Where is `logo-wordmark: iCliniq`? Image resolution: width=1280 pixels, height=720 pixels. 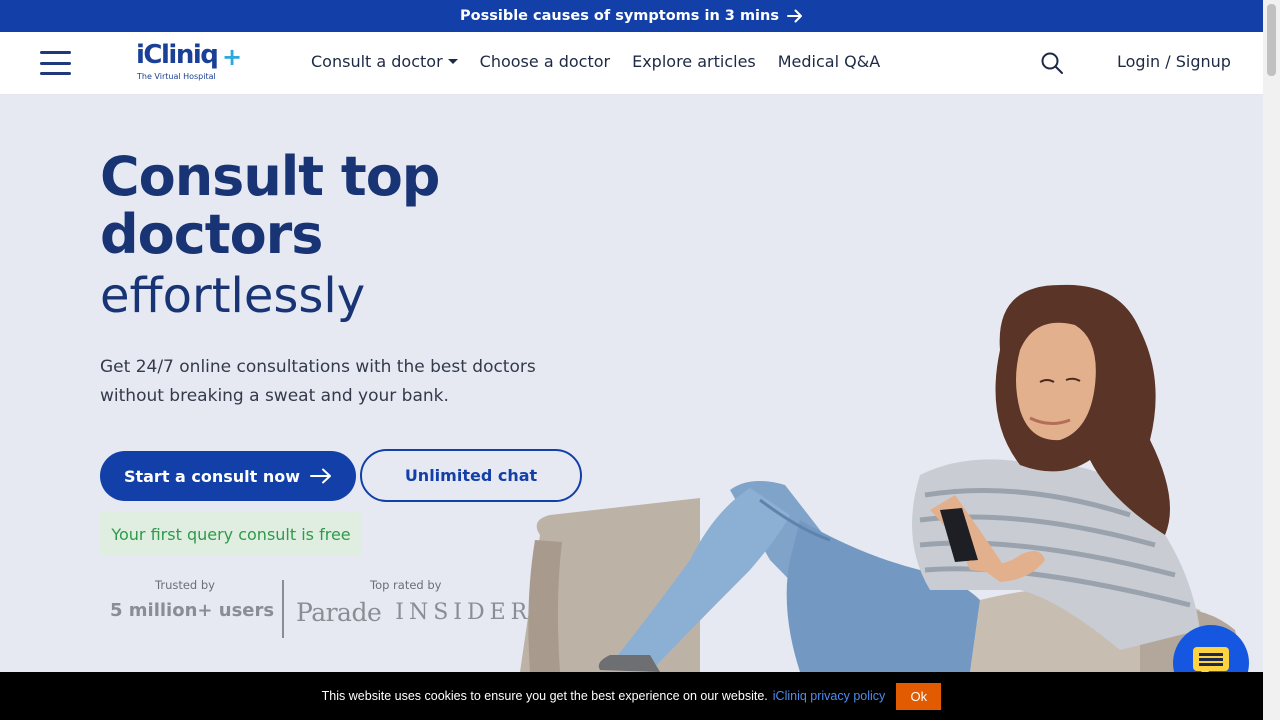
logo-wordmark: iCliniq is located at coordinates (177, 55).